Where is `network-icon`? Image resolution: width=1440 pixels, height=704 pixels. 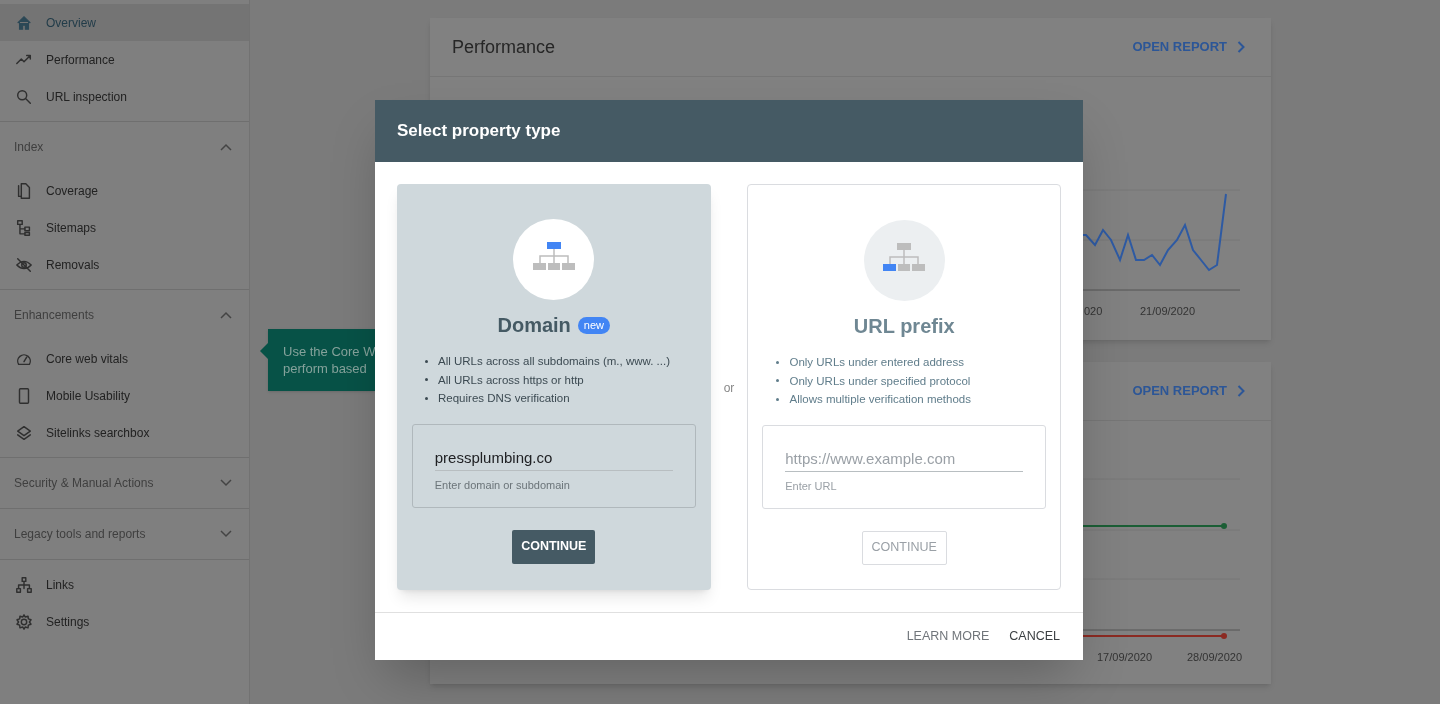 network-icon is located at coordinates (24, 584).